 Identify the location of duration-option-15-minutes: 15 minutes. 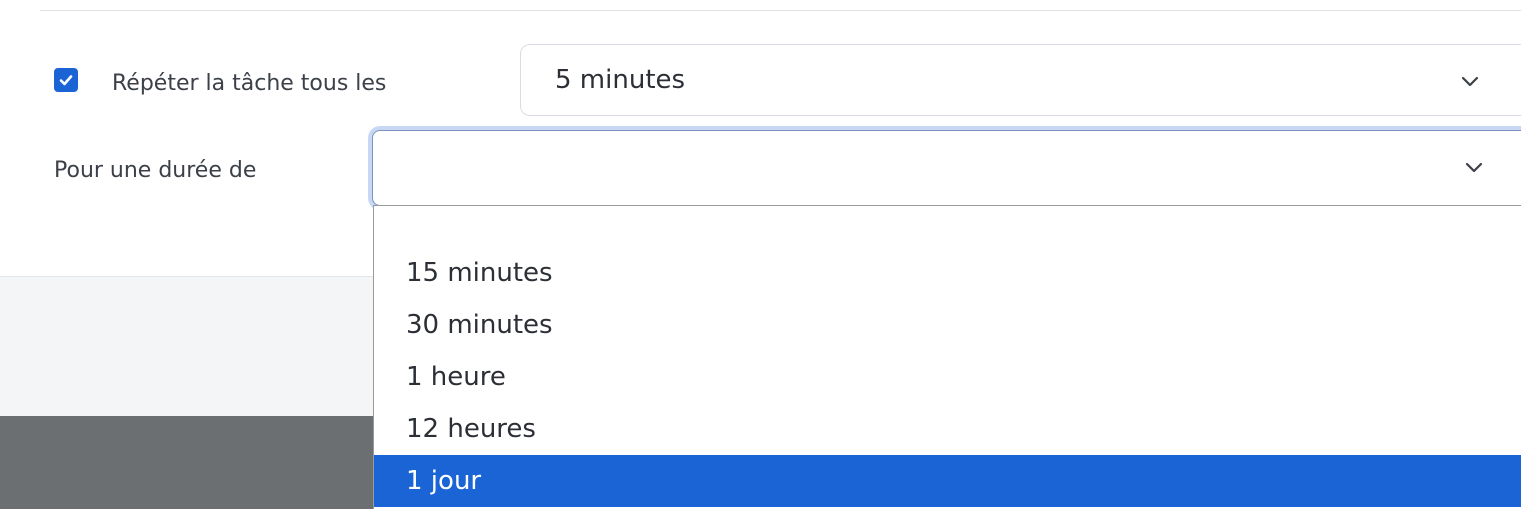
(947, 273).